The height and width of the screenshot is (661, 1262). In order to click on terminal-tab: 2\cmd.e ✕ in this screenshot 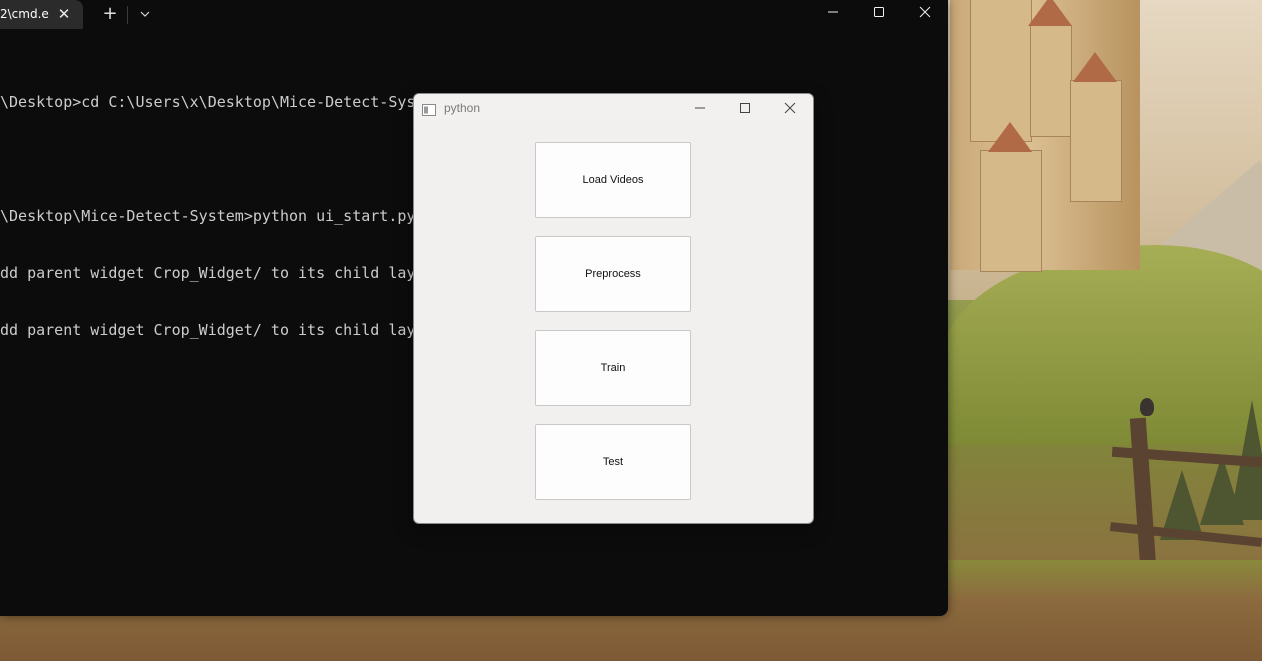, I will do `click(41, 14)`.